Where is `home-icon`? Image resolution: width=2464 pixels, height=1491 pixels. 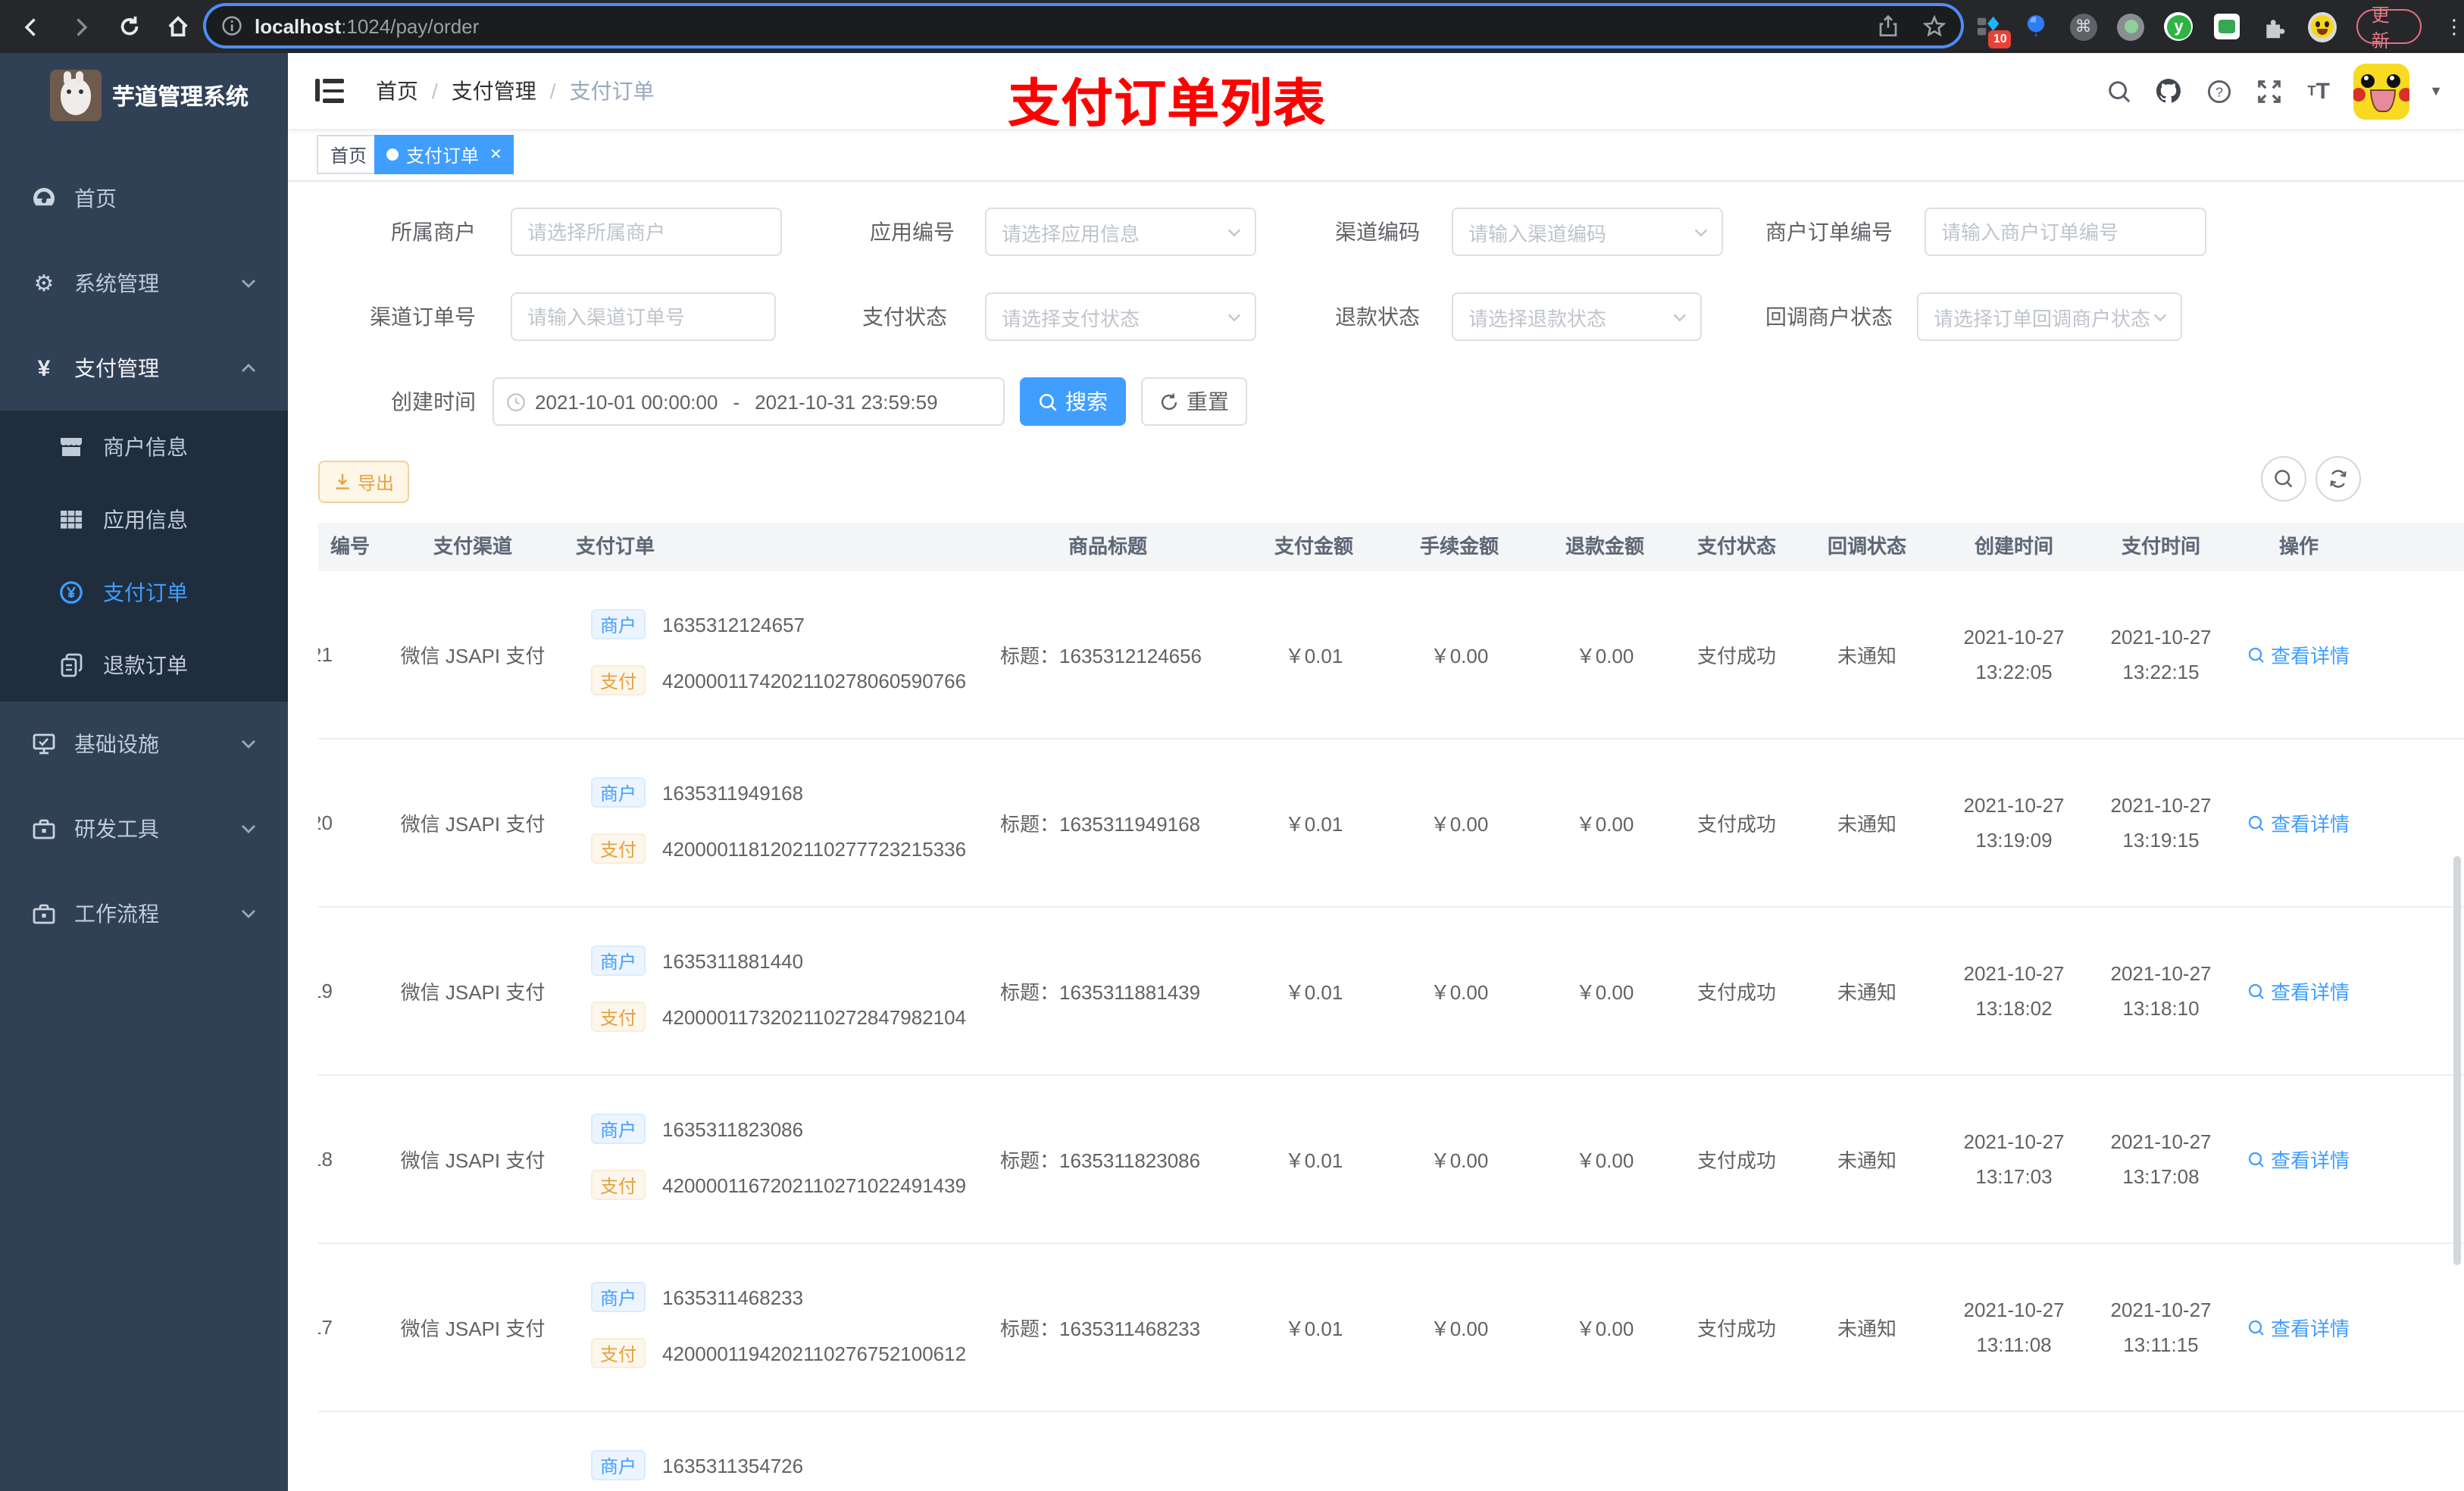 home-icon is located at coordinates (177, 26).